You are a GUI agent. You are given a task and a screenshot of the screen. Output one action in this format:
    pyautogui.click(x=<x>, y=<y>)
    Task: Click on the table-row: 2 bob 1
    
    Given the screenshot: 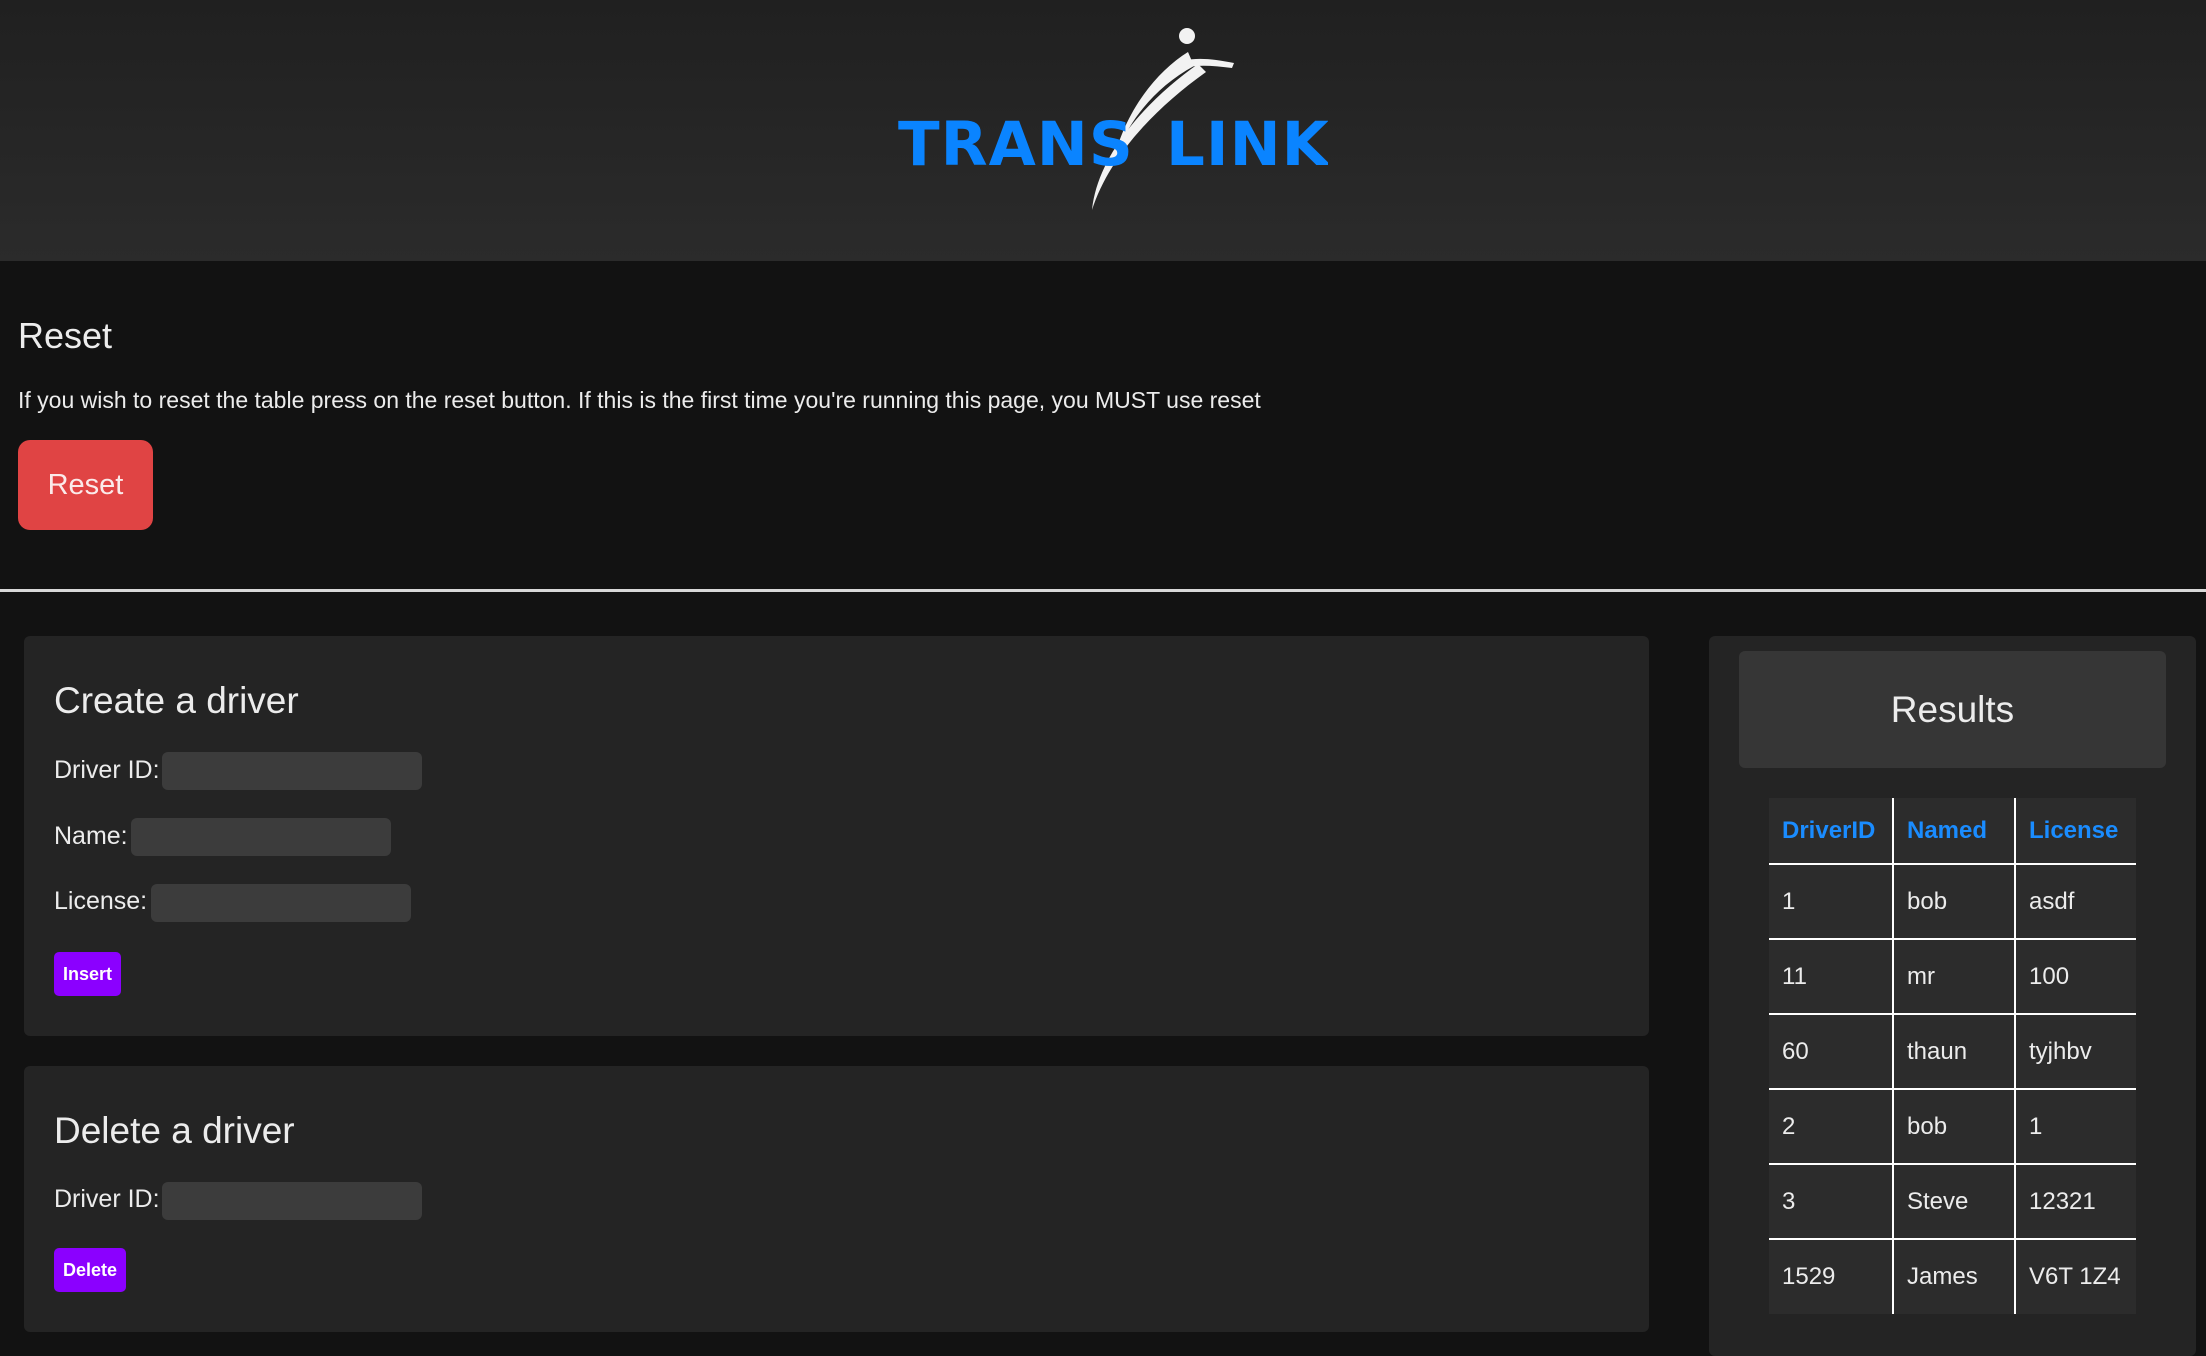 What is the action you would take?
    pyautogui.click(x=1952, y=1127)
    